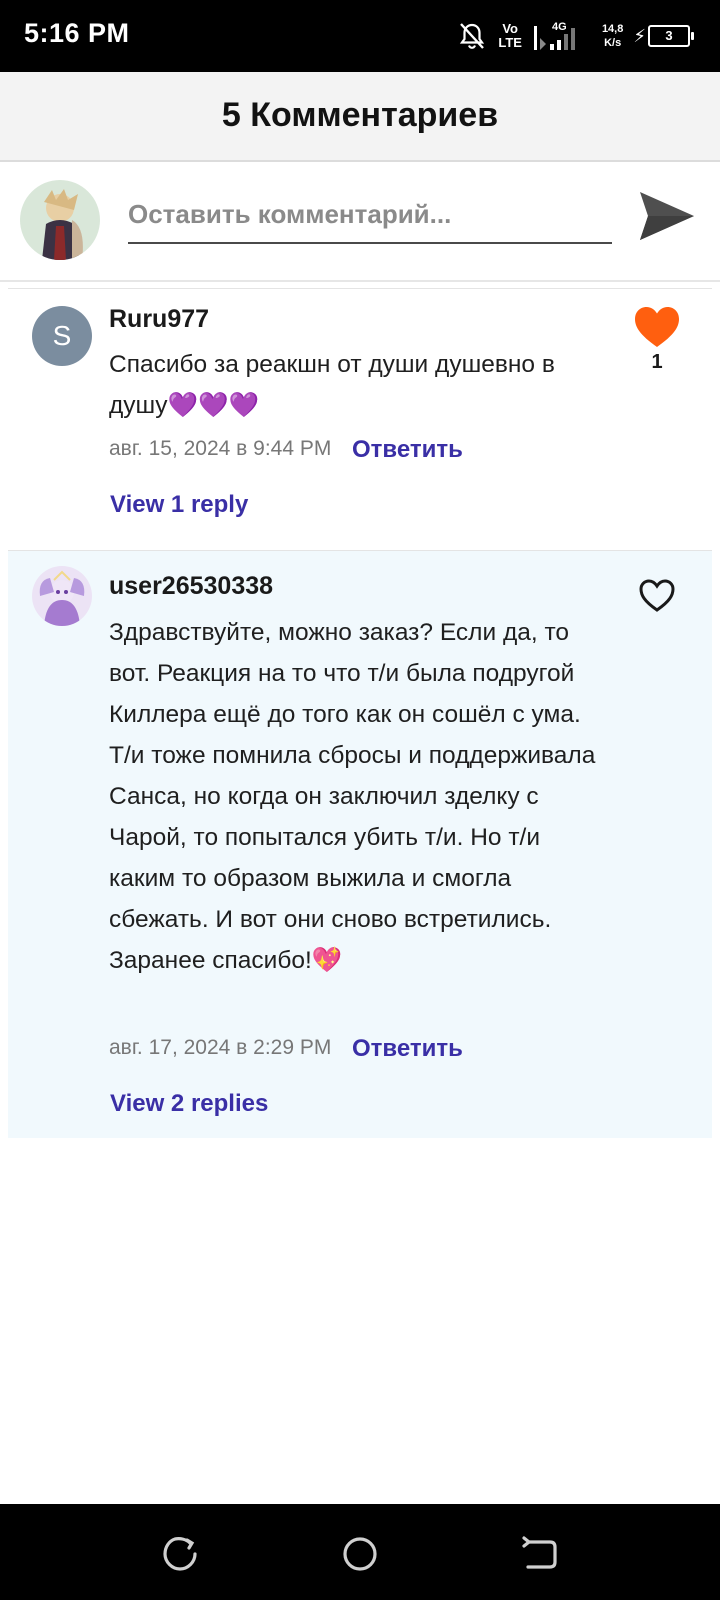  Describe the element at coordinates (191, 586) in the screenshot. I see `comment-username: user26530338` at that location.